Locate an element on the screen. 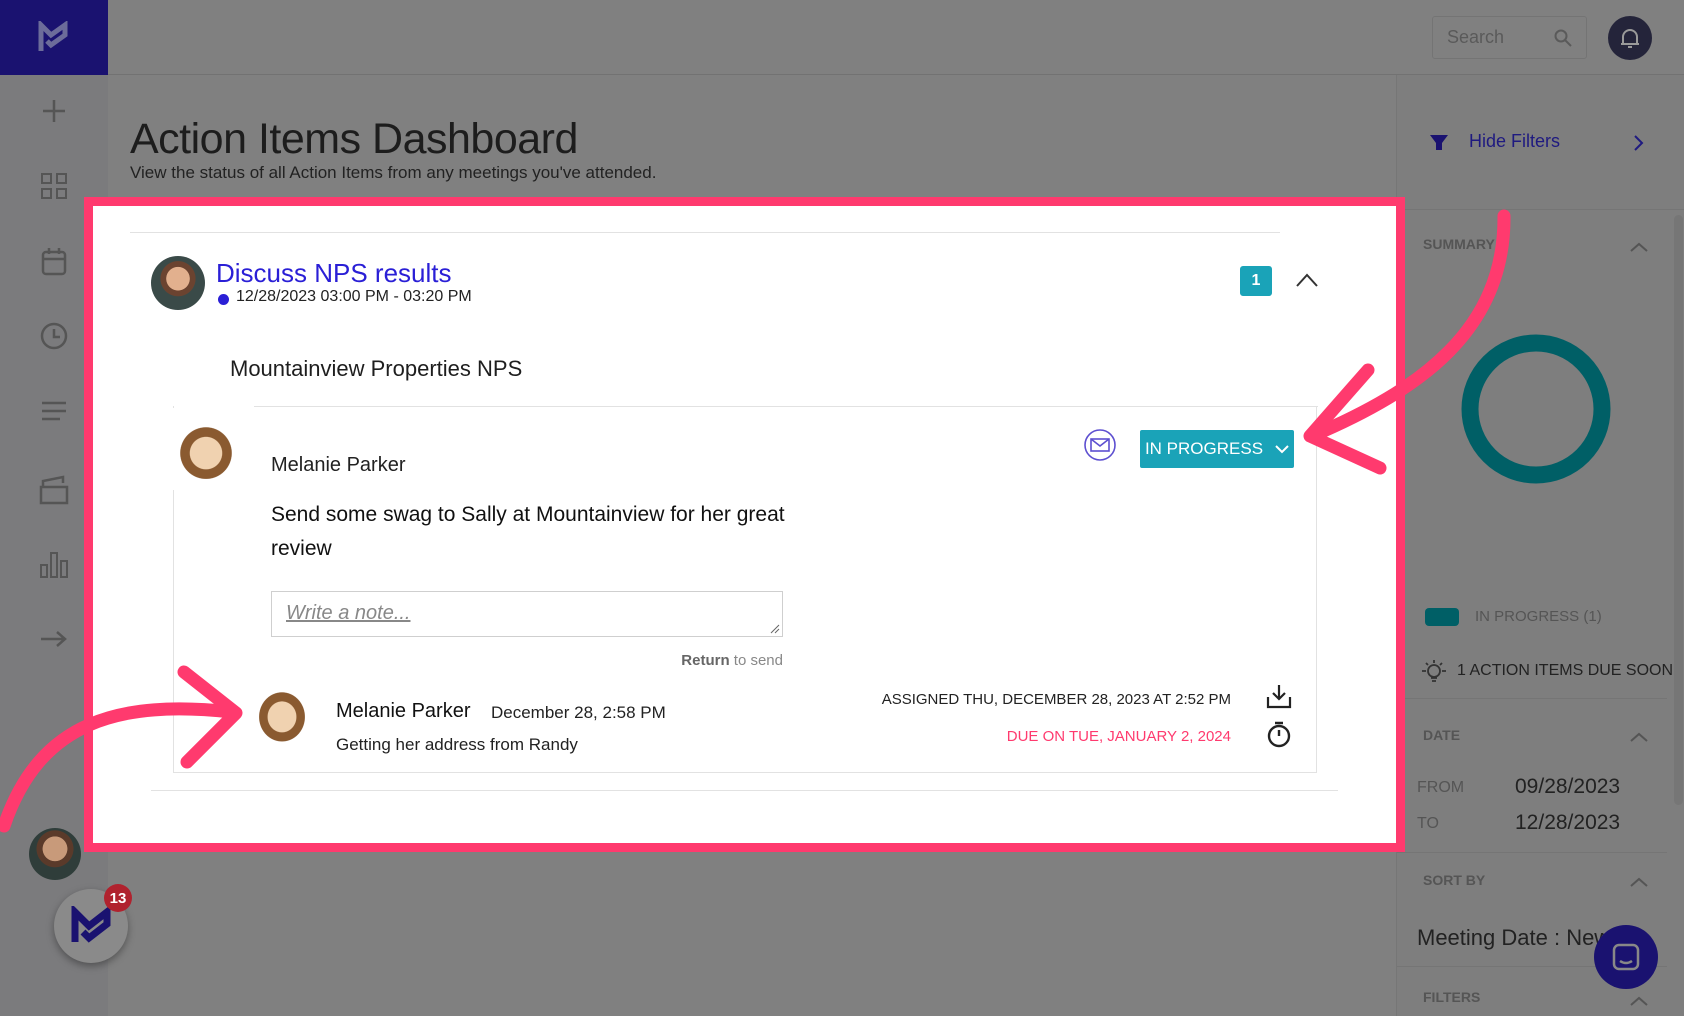 The image size is (1684, 1016). meeting-title-link: Discuss NPS results is located at coordinates (334, 273).